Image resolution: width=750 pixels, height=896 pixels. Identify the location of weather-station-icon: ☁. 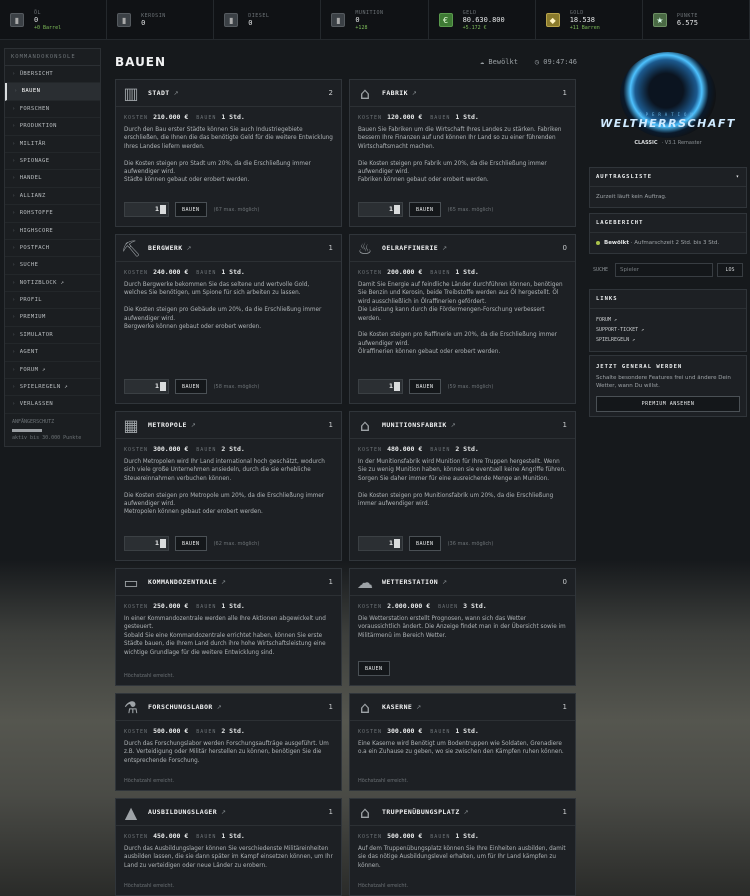
(365, 582).